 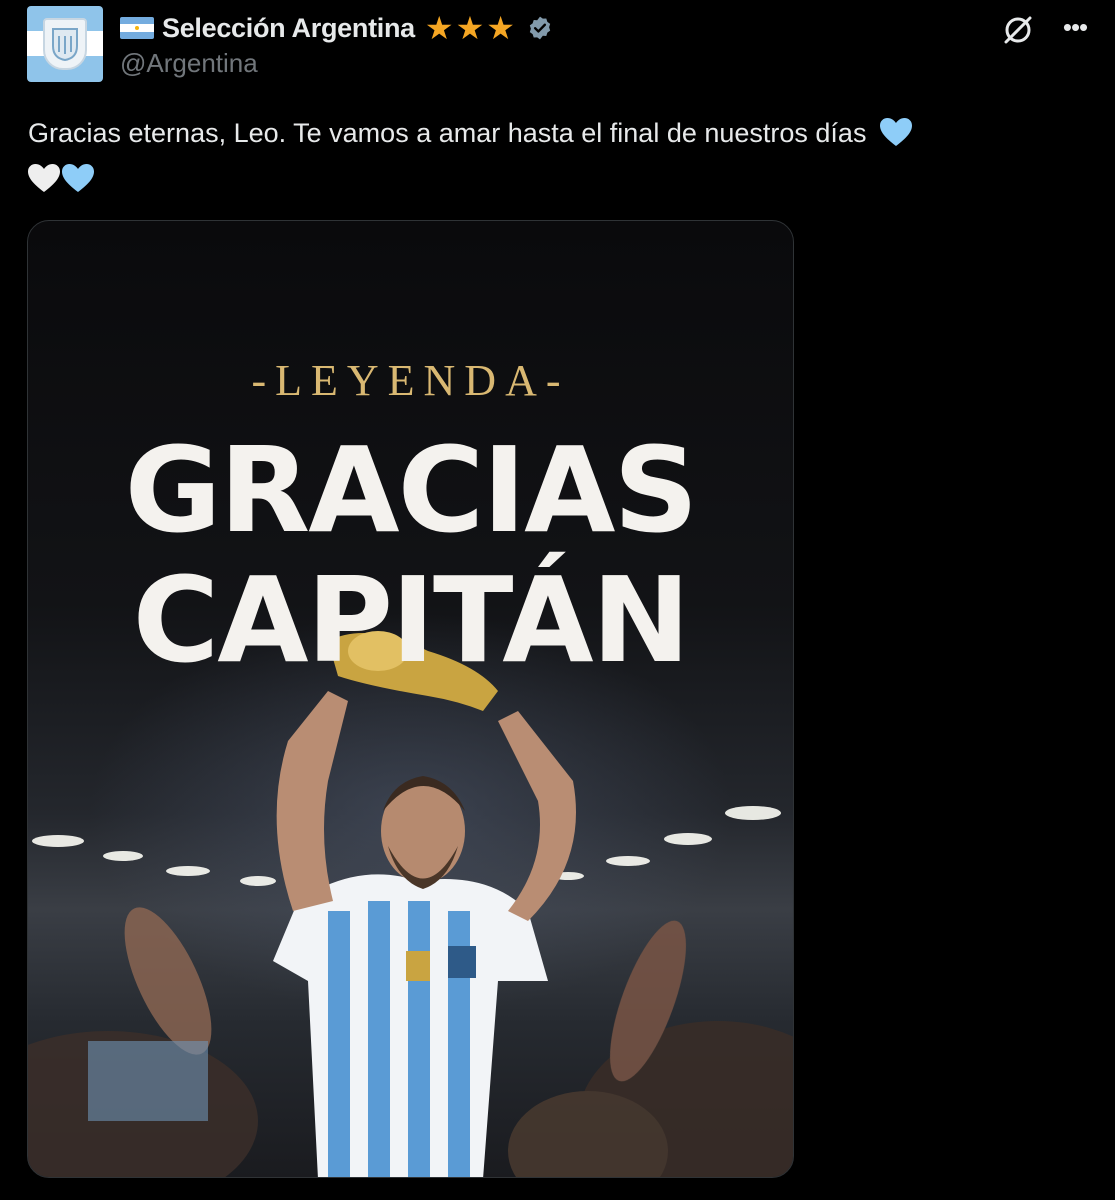 I want to click on avatar, so click(x=65, y=44).